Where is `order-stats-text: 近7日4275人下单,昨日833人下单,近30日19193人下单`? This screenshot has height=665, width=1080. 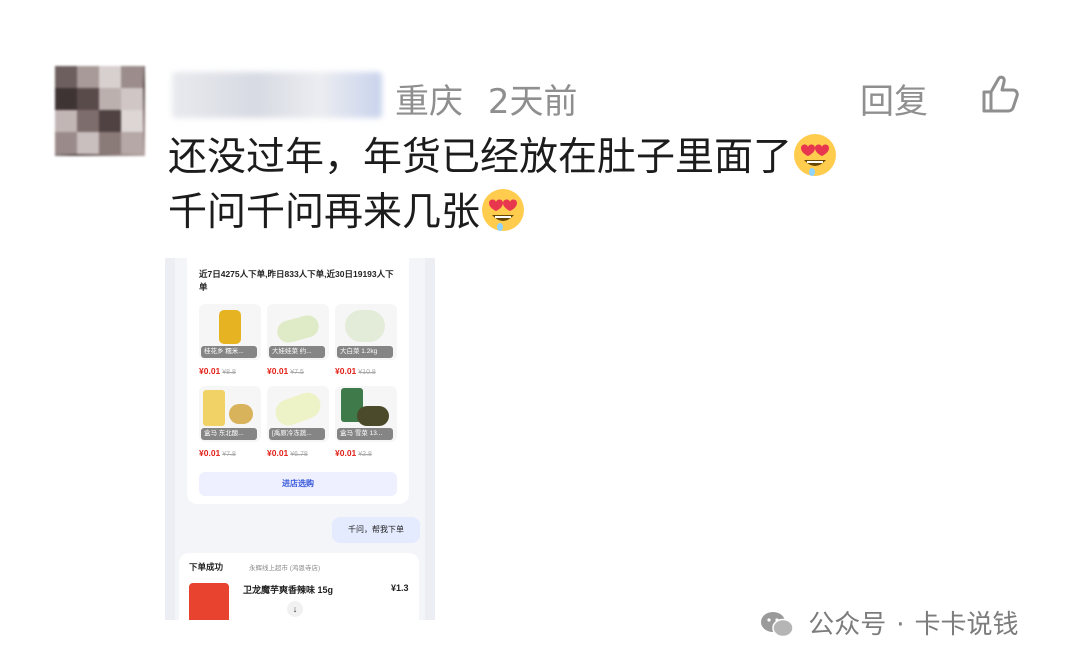
order-stats-text: 近7日4275人下单,昨日833人下单,近30日19193人下单 is located at coordinates (296, 280).